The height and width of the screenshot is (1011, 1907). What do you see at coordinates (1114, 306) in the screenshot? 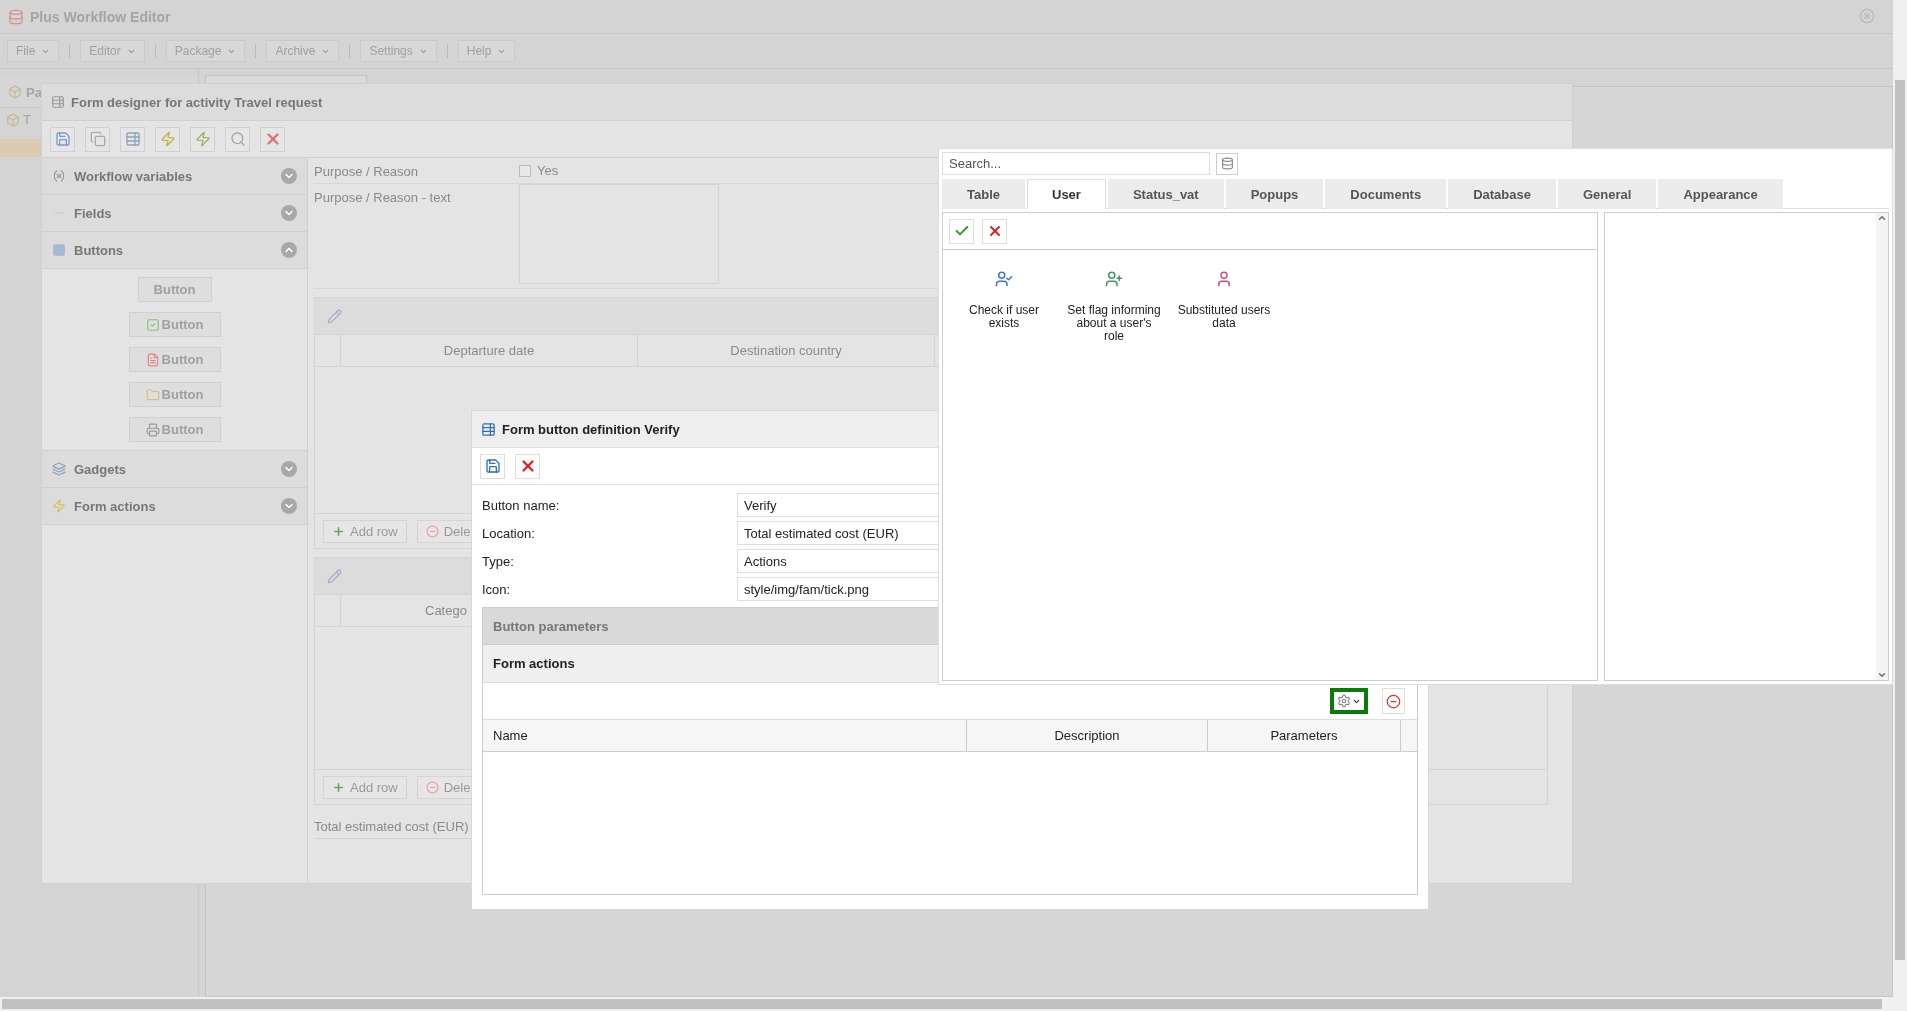
I see `action-item: Set flag informing about a user's role` at bounding box center [1114, 306].